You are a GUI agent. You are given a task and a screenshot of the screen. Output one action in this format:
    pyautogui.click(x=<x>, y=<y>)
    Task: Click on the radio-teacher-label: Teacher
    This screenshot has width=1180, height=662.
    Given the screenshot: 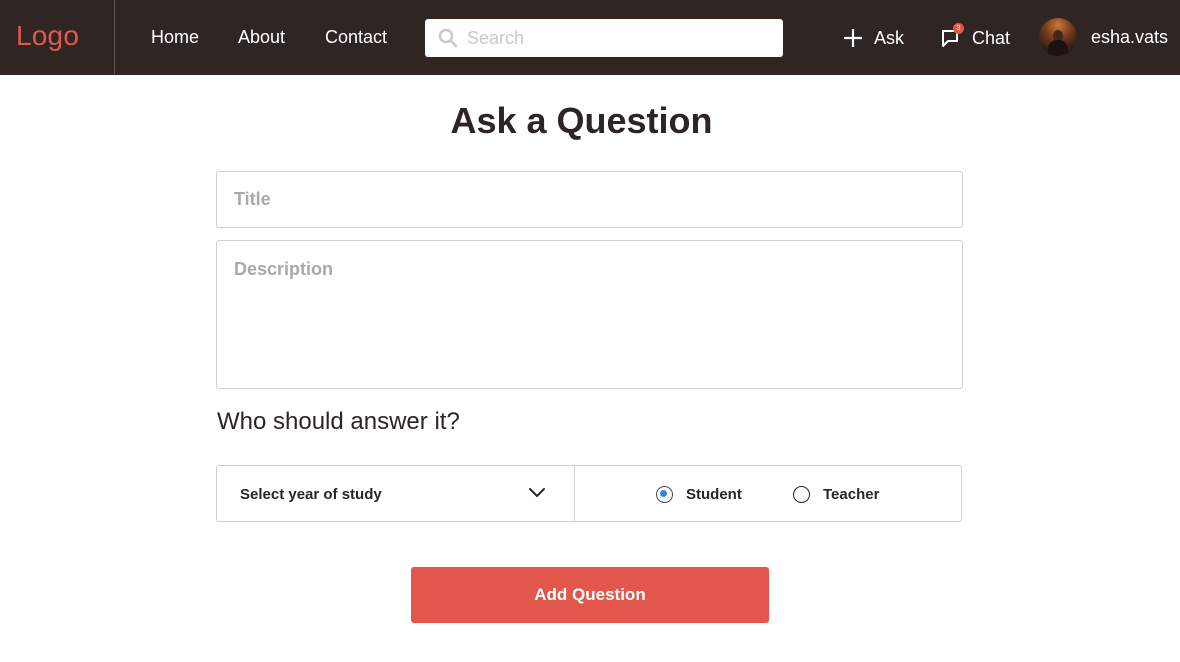 What is the action you would take?
    pyautogui.click(x=851, y=494)
    